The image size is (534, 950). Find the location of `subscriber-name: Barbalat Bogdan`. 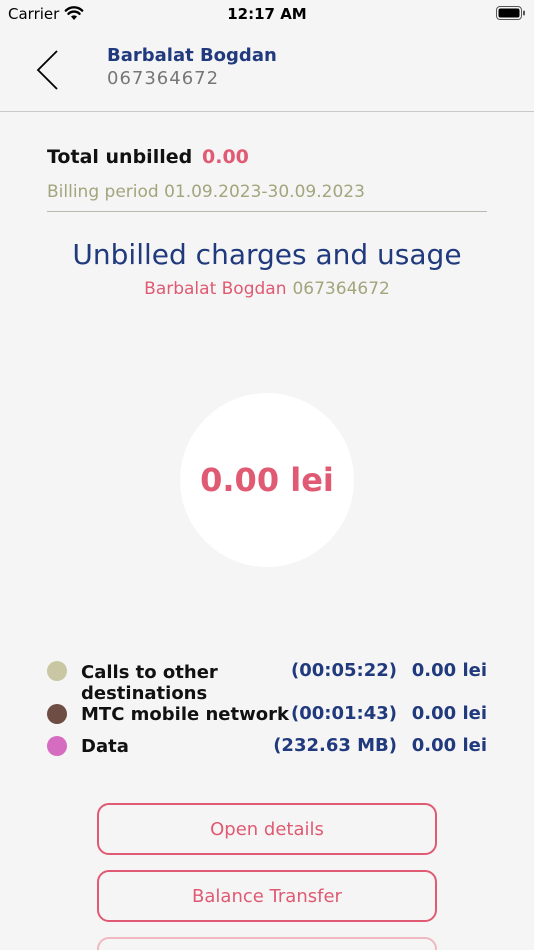

subscriber-name: Barbalat Bogdan is located at coordinates (215, 289).